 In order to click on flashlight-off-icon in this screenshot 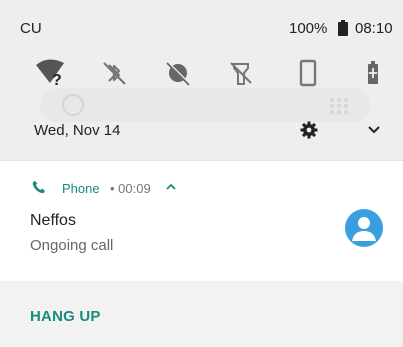, I will do `click(241, 73)`.